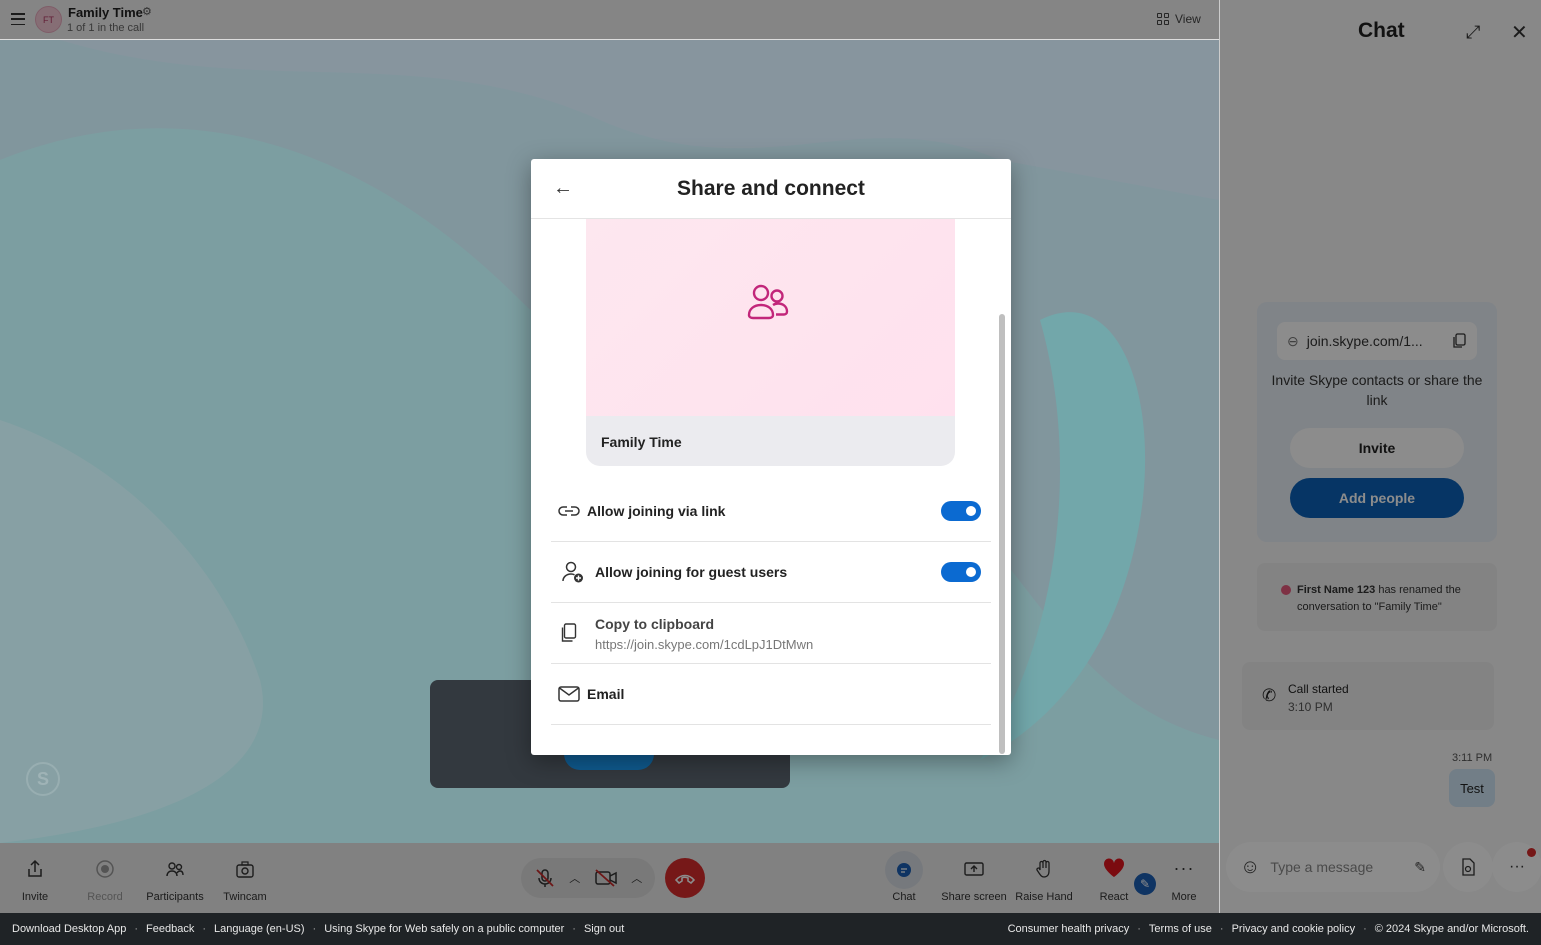 Image resolution: width=1541 pixels, height=945 pixels. Describe the element at coordinates (1321, 867) in the screenshot. I see `message-input-placeholder: Type a message` at that location.